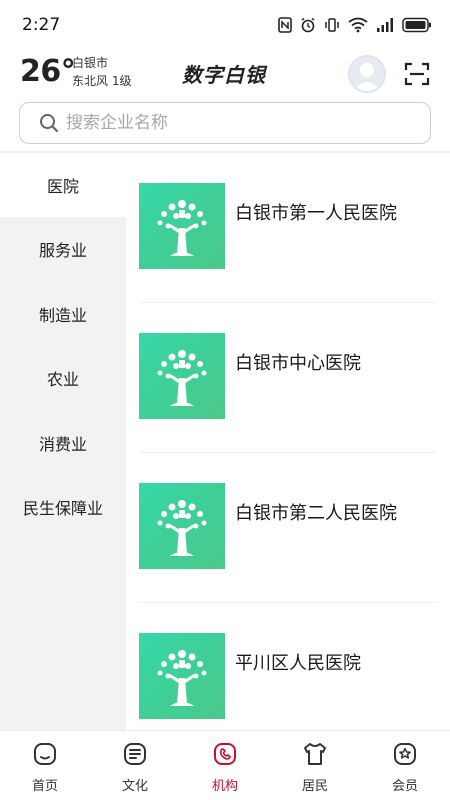 Image resolution: width=450 pixels, height=800 pixels. I want to click on nav-label: 居民, so click(314, 786).